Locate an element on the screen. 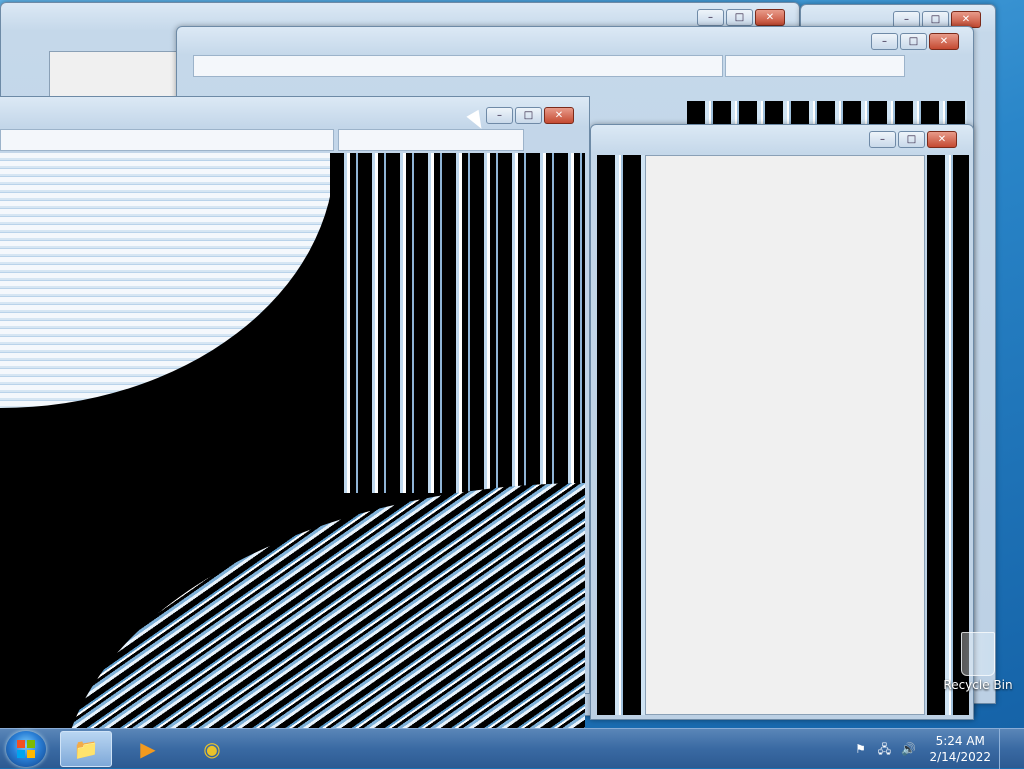 The height and width of the screenshot is (769, 1024). taskbar: 📁 ▶ ◉ ⚑ 🖧 🔊 5:24 AM 2/14/2022 is located at coordinates (512, 748).